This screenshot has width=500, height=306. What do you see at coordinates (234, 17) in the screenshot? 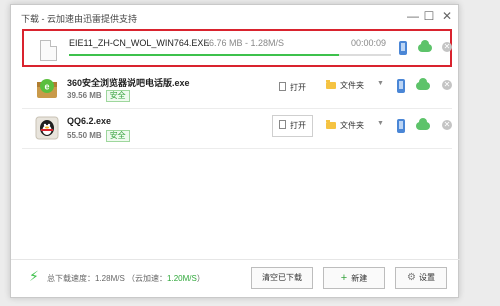
I see `title-bar: 下载 - 云加速由迅雷提供支持 — ☐ ✕` at bounding box center [234, 17].